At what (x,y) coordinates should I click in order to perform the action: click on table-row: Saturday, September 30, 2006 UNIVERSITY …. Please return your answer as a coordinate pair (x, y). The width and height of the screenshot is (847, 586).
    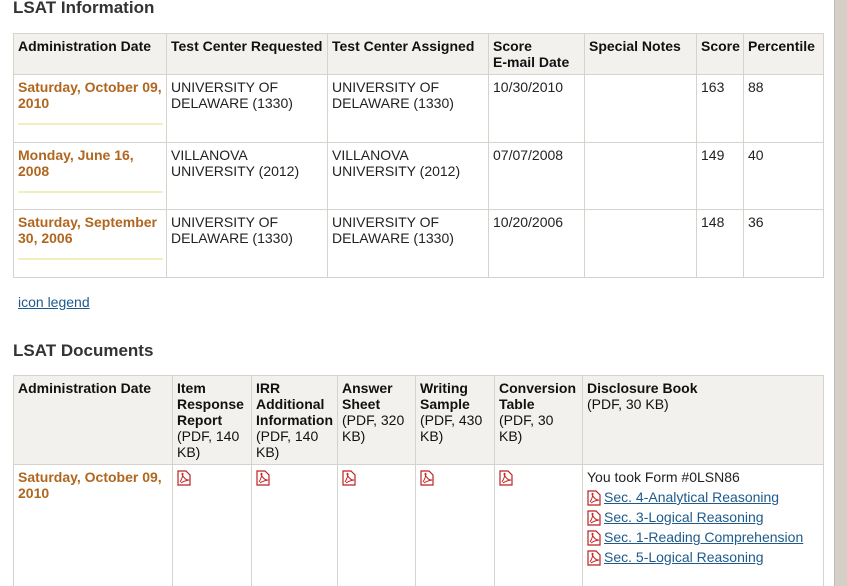
    Looking at the image, I should click on (418, 243).